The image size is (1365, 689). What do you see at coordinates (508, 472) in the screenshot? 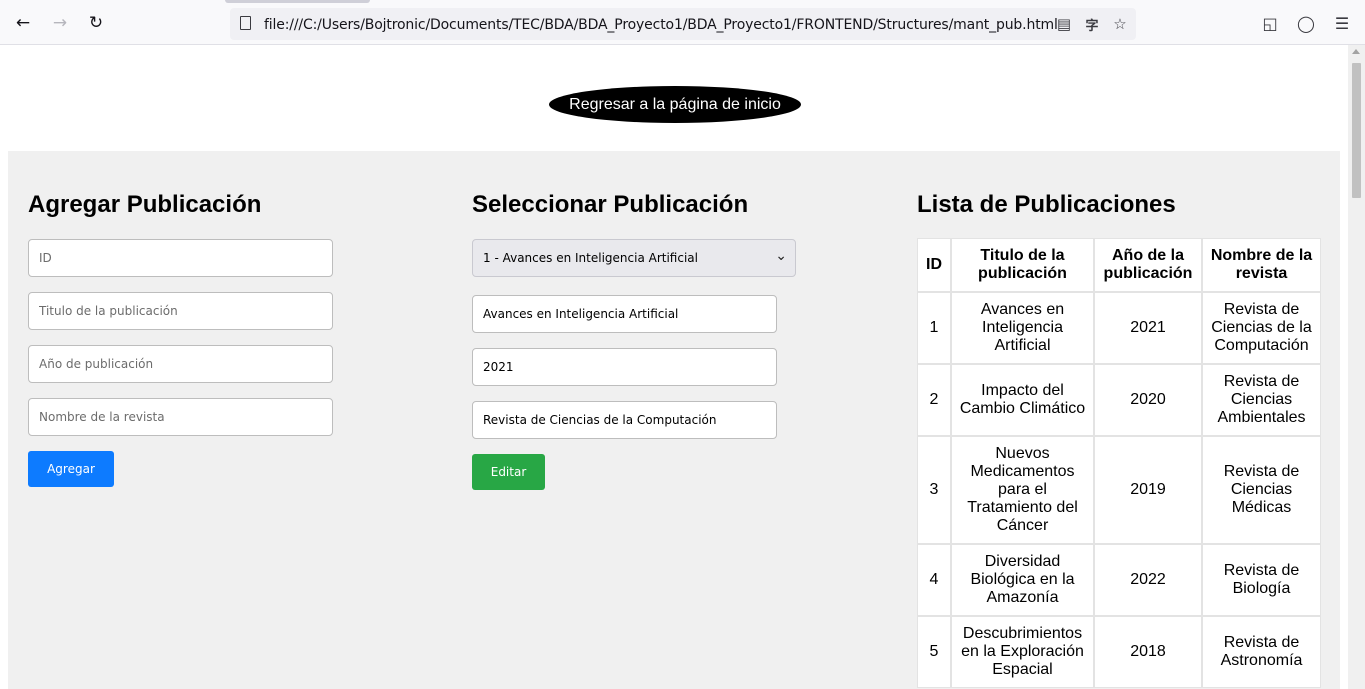
I see `edit-button: Editar` at bounding box center [508, 472].